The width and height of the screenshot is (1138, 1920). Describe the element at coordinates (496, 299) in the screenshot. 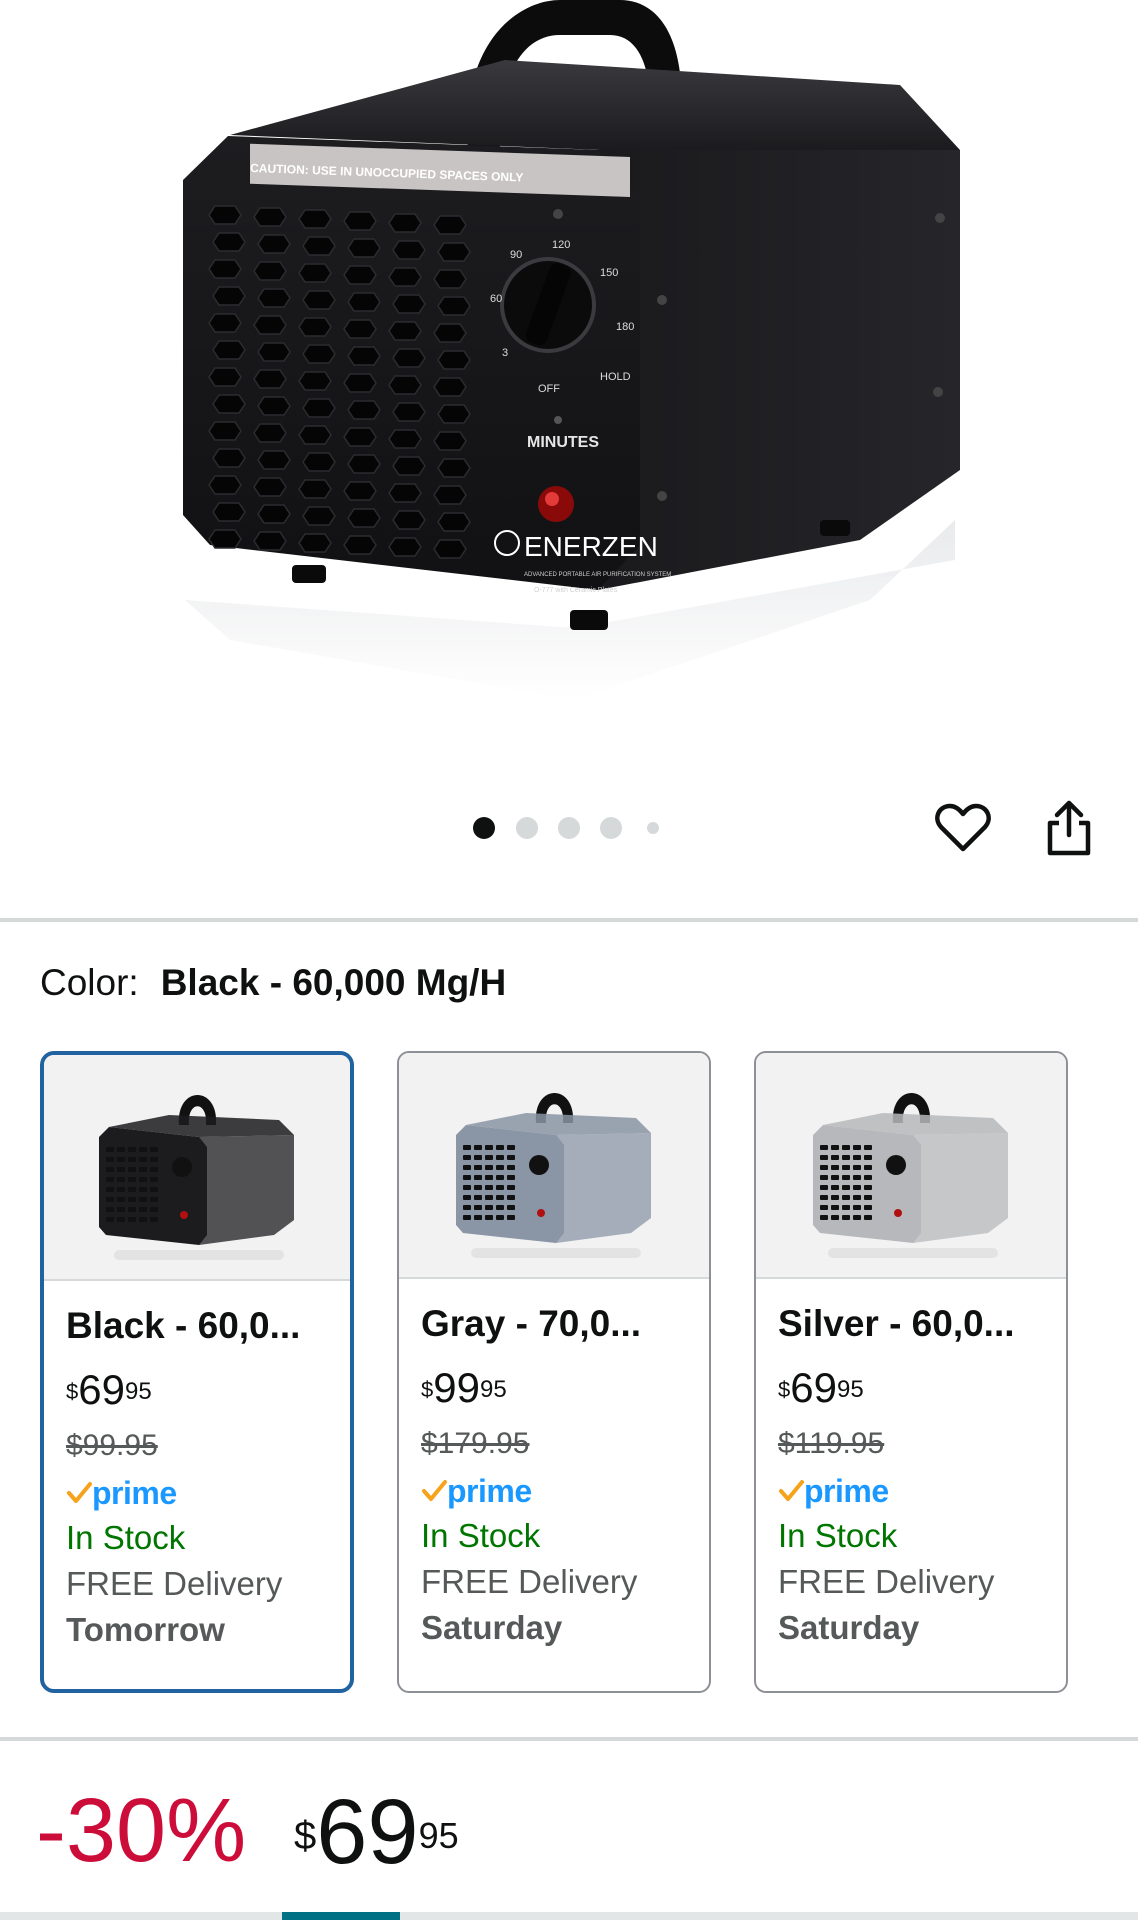

I see `svg-text: 60` at that location.